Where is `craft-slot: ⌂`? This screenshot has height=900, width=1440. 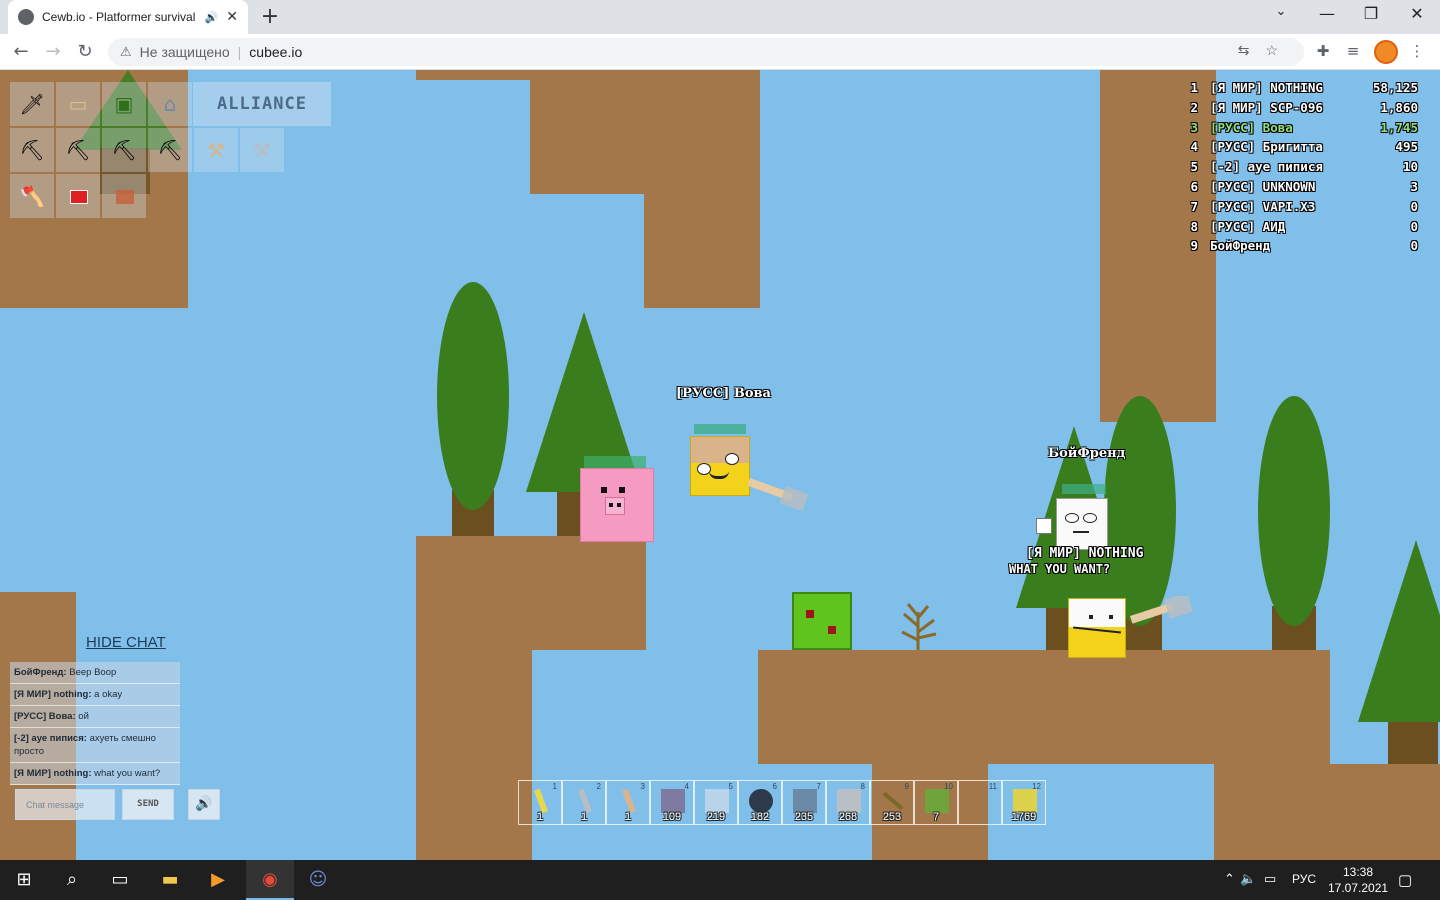 craft-slot: ⌂ is located at coordinates (170, 104).